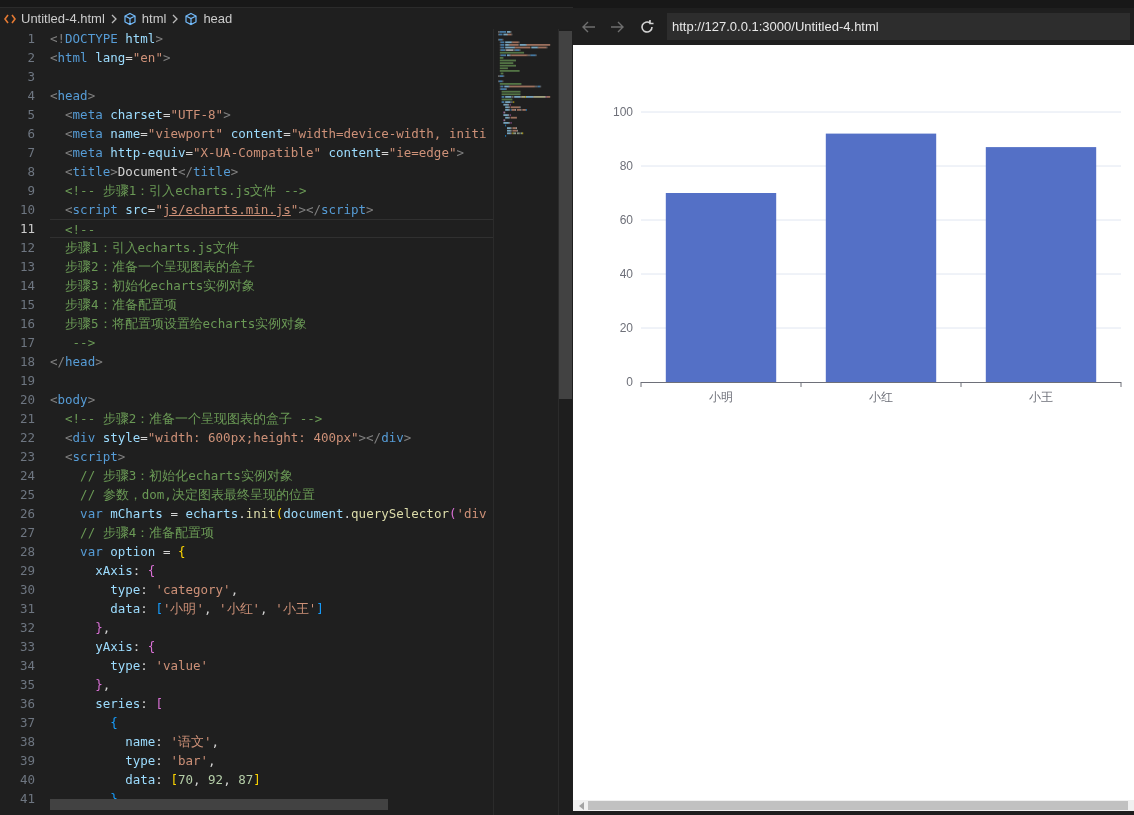  I want to click on code-line: <script>, so click(95, 456).